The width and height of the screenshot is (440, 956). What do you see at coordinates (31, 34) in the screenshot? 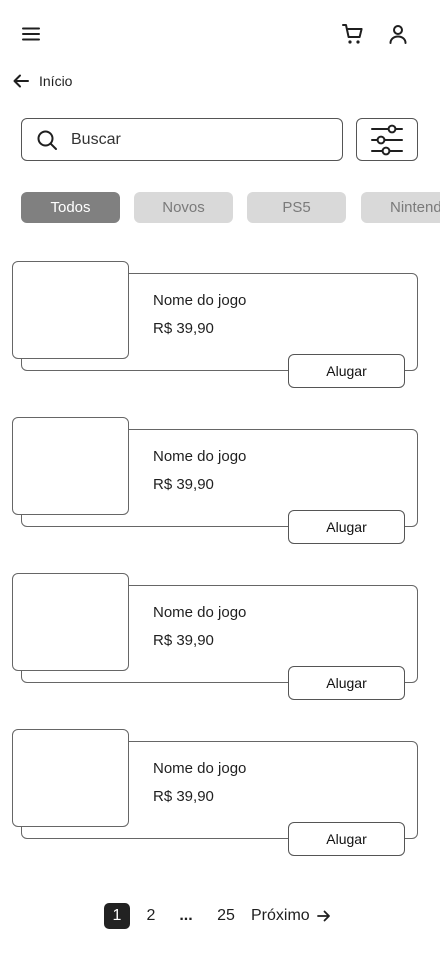
I see `menu-icon` at bounding box center [31, 34].